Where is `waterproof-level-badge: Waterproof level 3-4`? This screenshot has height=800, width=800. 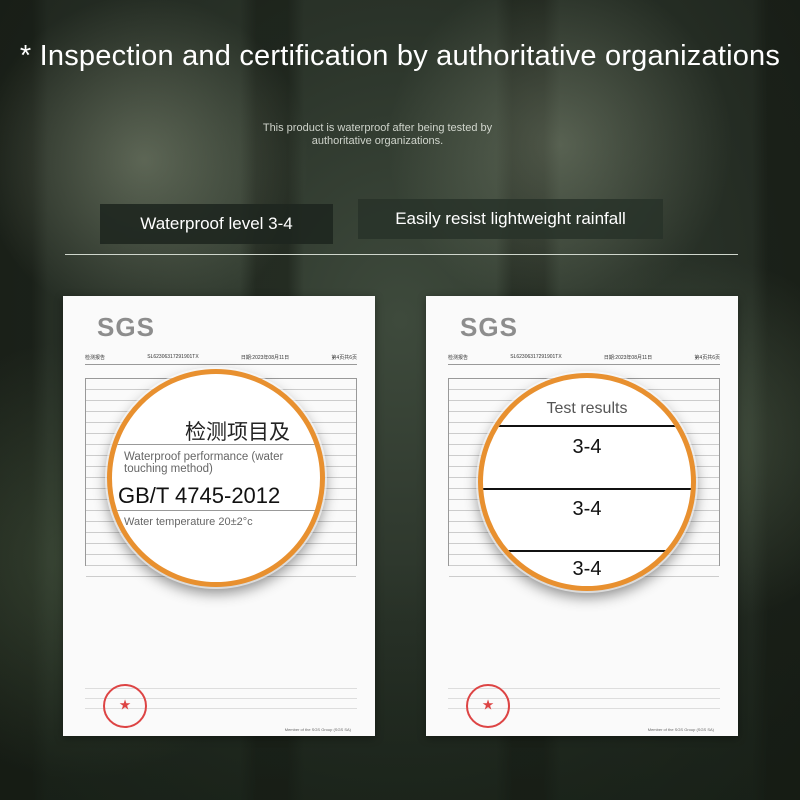 waterproof-level-badge: Waterproof level 3-4 is located at coordinates (216, 224).